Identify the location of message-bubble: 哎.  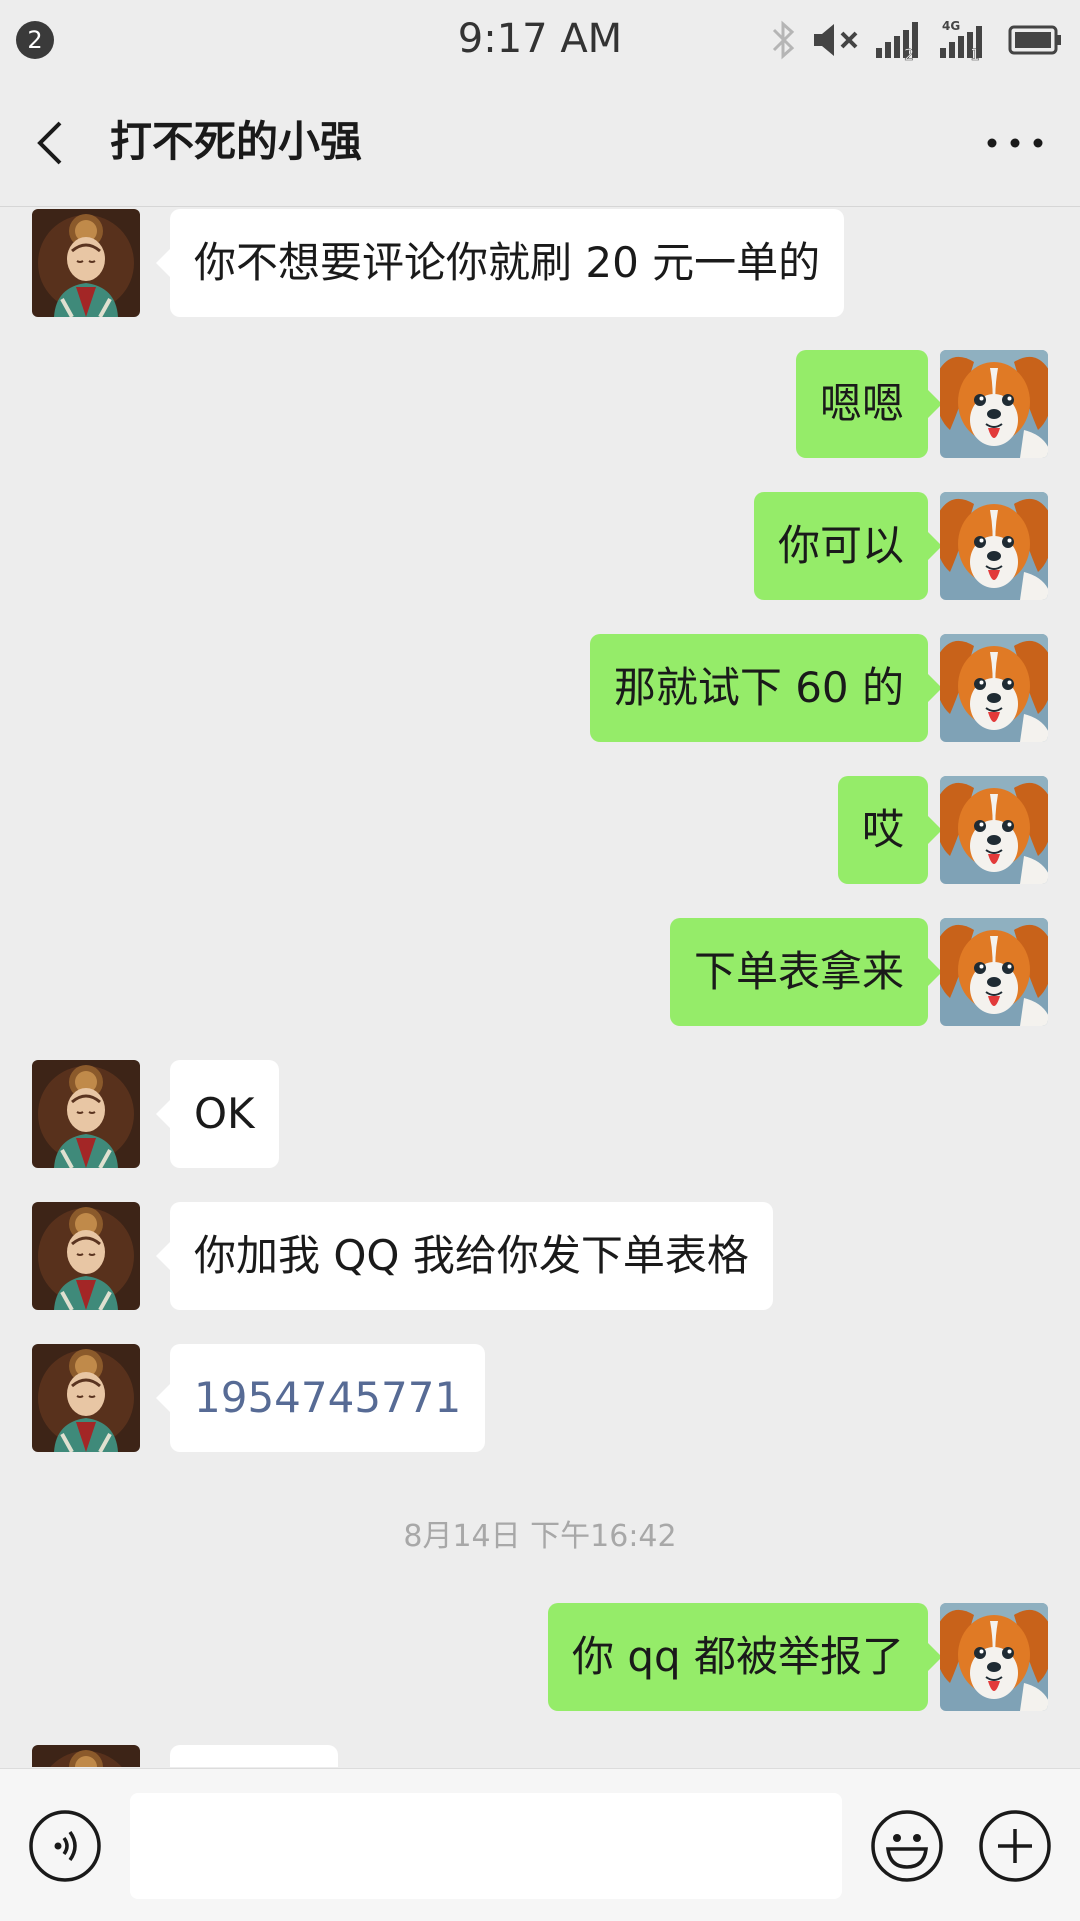
(890, 830).